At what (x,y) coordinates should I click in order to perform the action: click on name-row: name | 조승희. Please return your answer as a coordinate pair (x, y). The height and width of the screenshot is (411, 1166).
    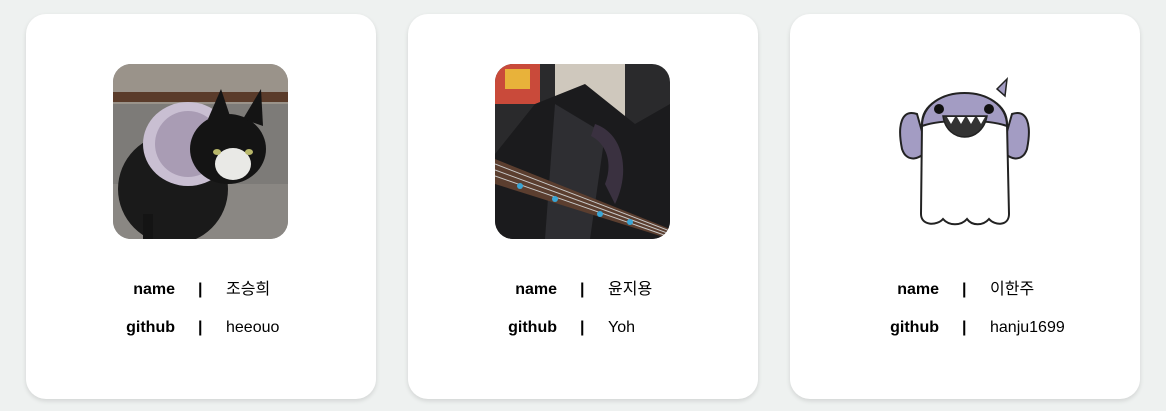
    Looking at the image, I should click on (201, 290).